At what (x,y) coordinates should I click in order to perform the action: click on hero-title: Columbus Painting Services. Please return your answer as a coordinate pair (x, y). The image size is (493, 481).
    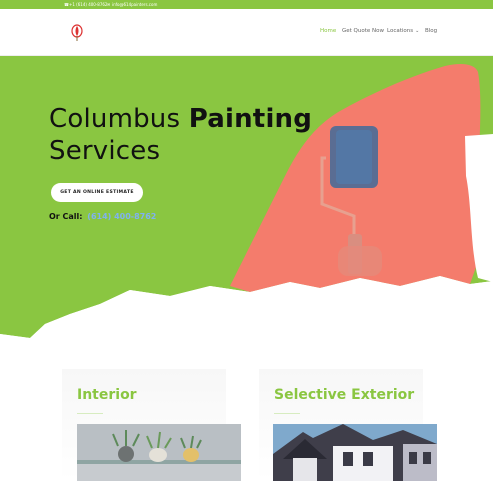
    Looking at the image, I should click on (180, 135).